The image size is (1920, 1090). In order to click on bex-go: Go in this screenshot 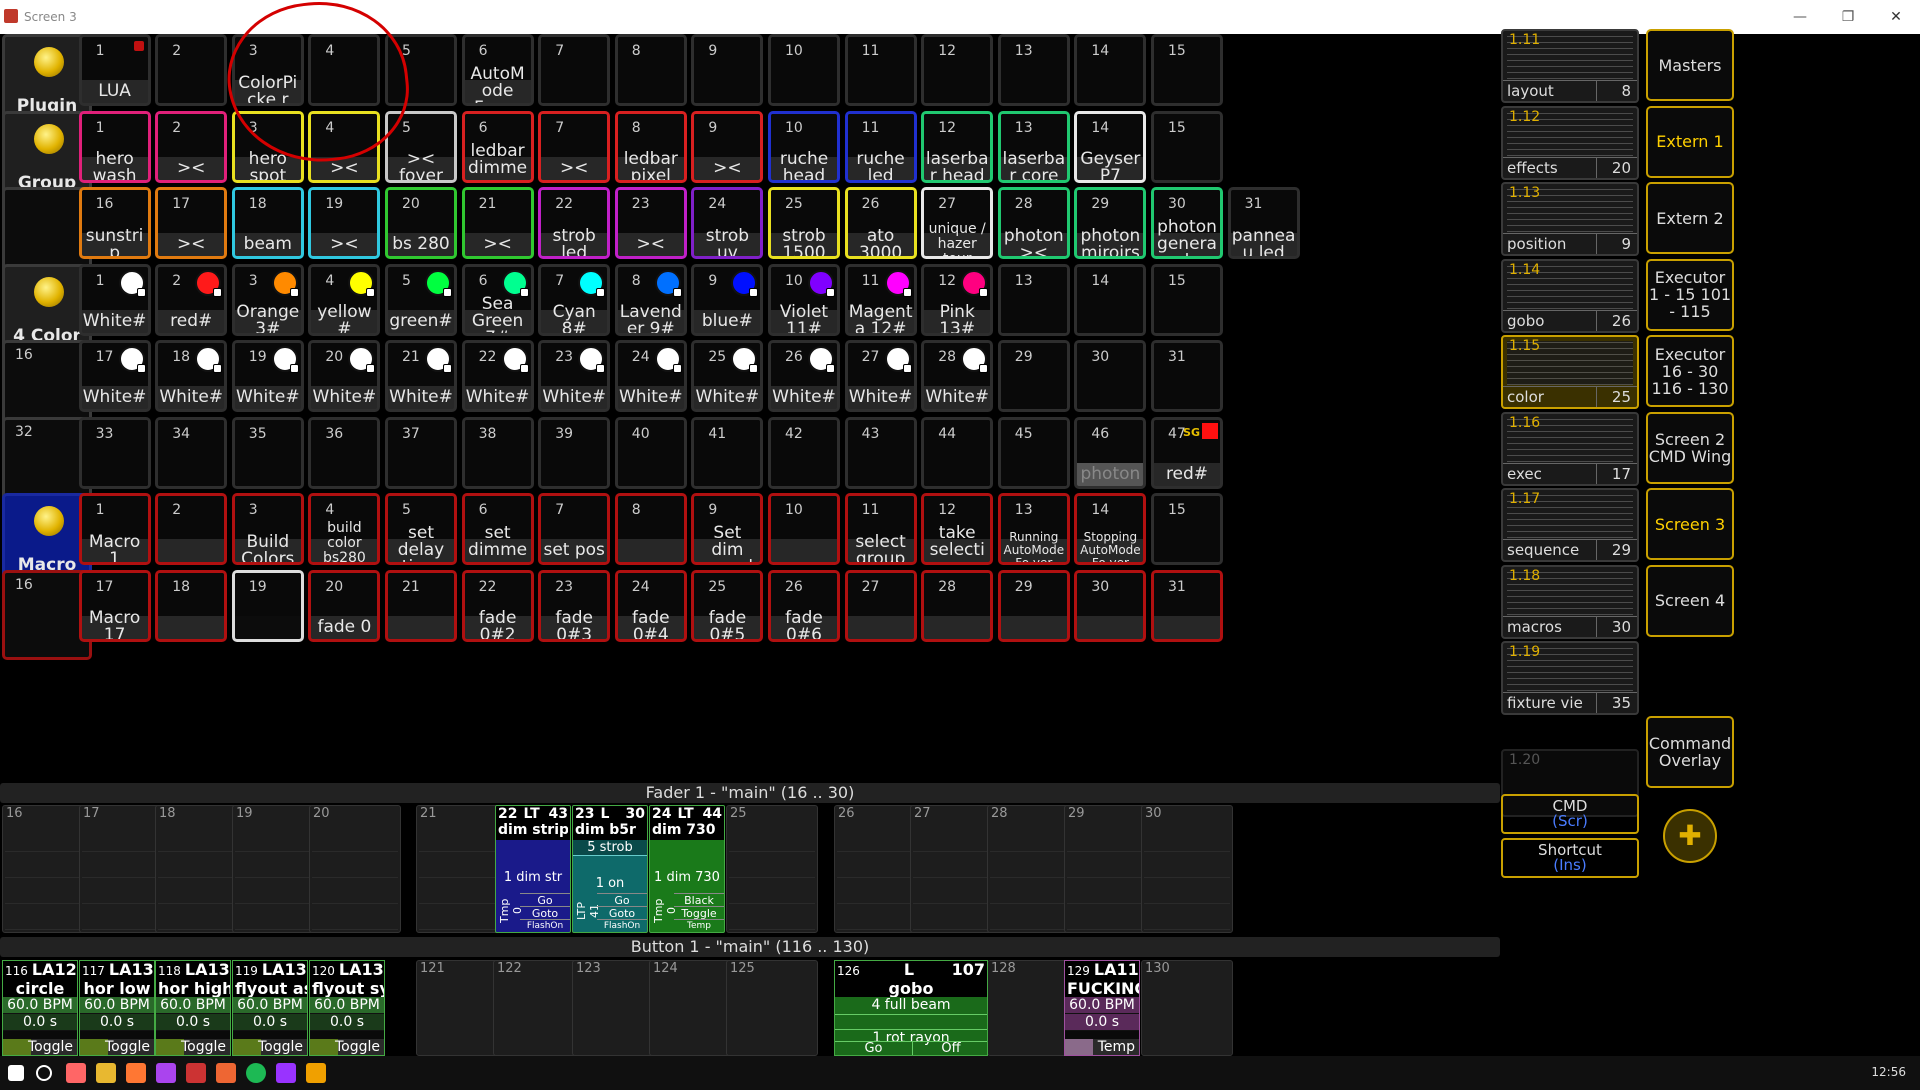, I will do `click(873, 1048)`.